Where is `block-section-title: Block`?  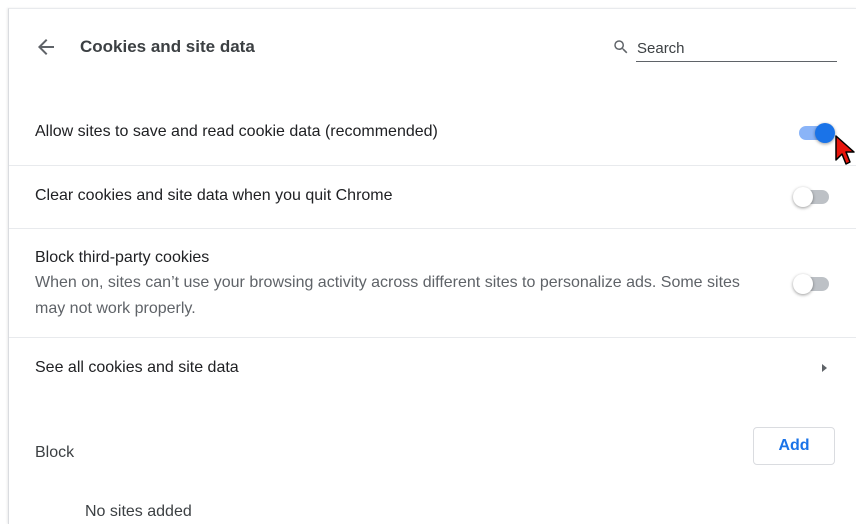
block-section-title: Block is located at coordinates (55, 452).